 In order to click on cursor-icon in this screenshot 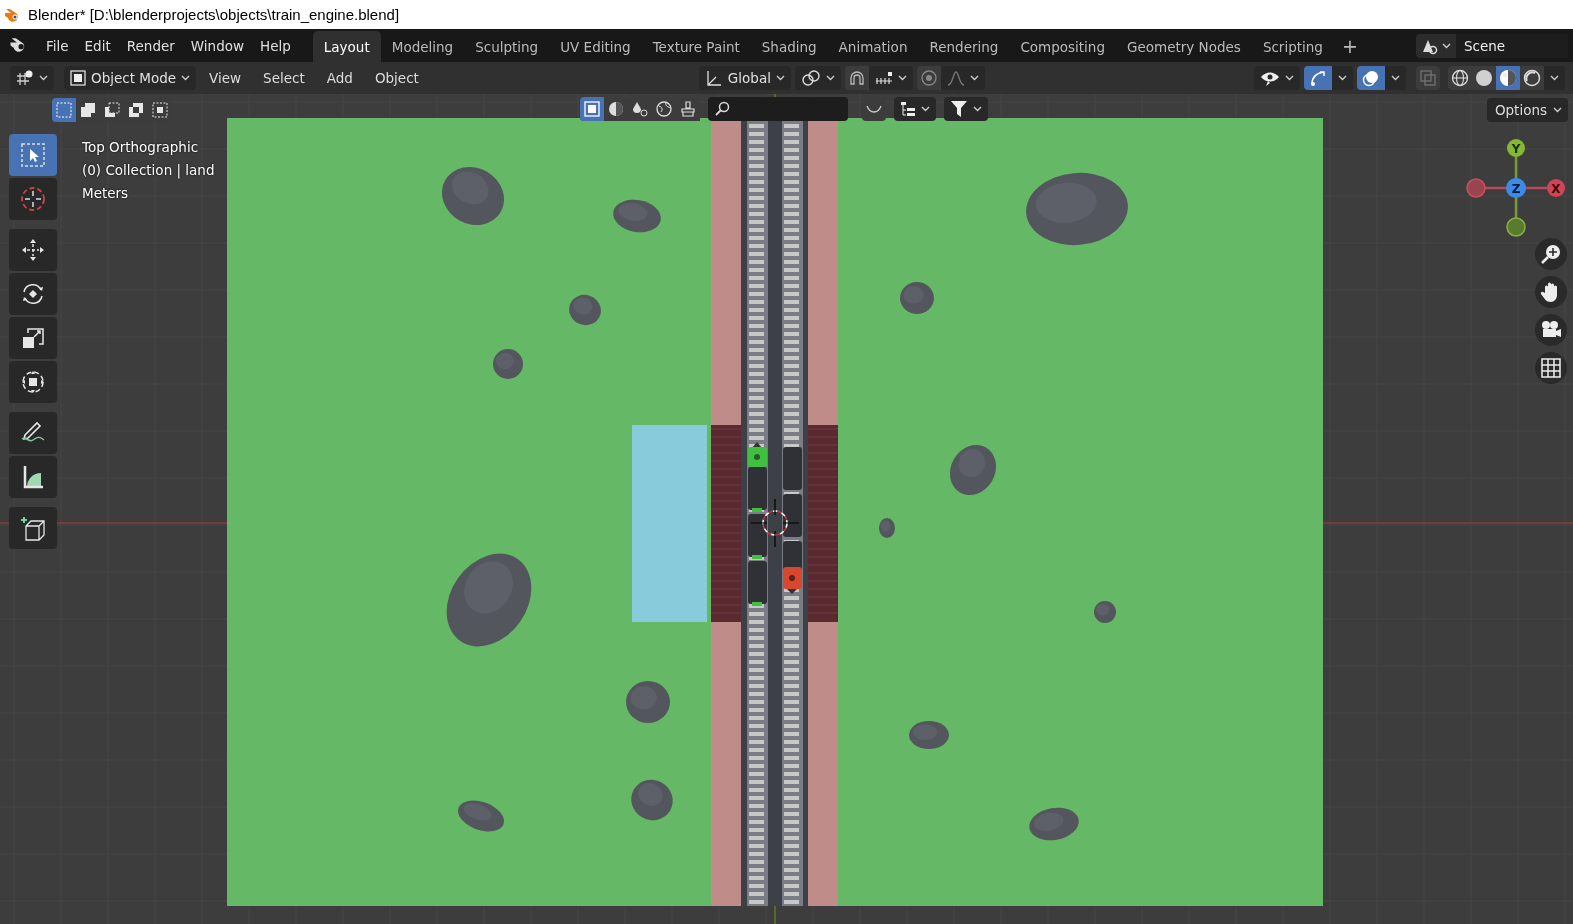, I will do `click(33, 199)`.